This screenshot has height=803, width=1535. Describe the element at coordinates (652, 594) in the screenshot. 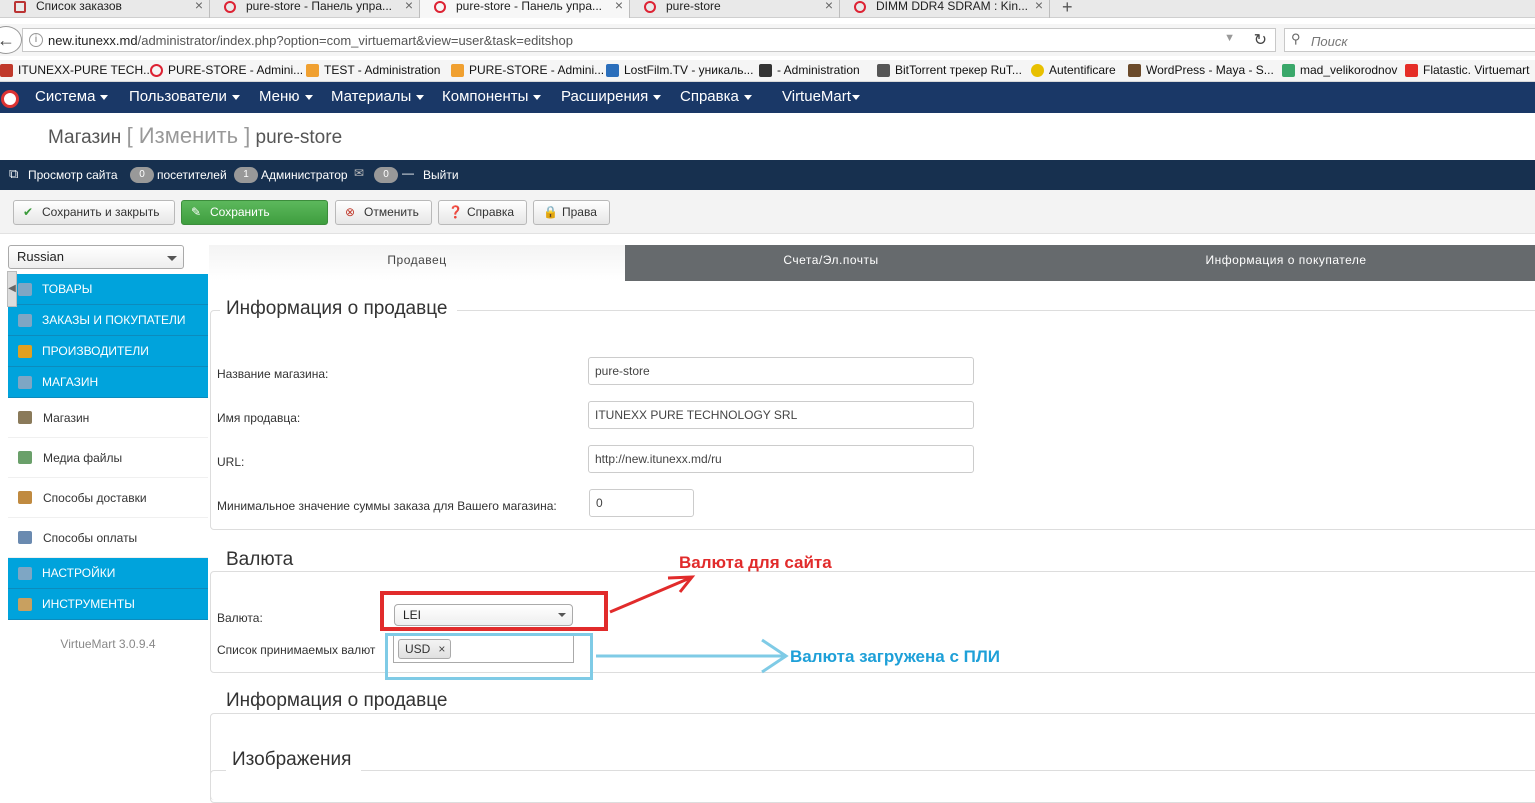

I see `red-arrow-icon` at that location.